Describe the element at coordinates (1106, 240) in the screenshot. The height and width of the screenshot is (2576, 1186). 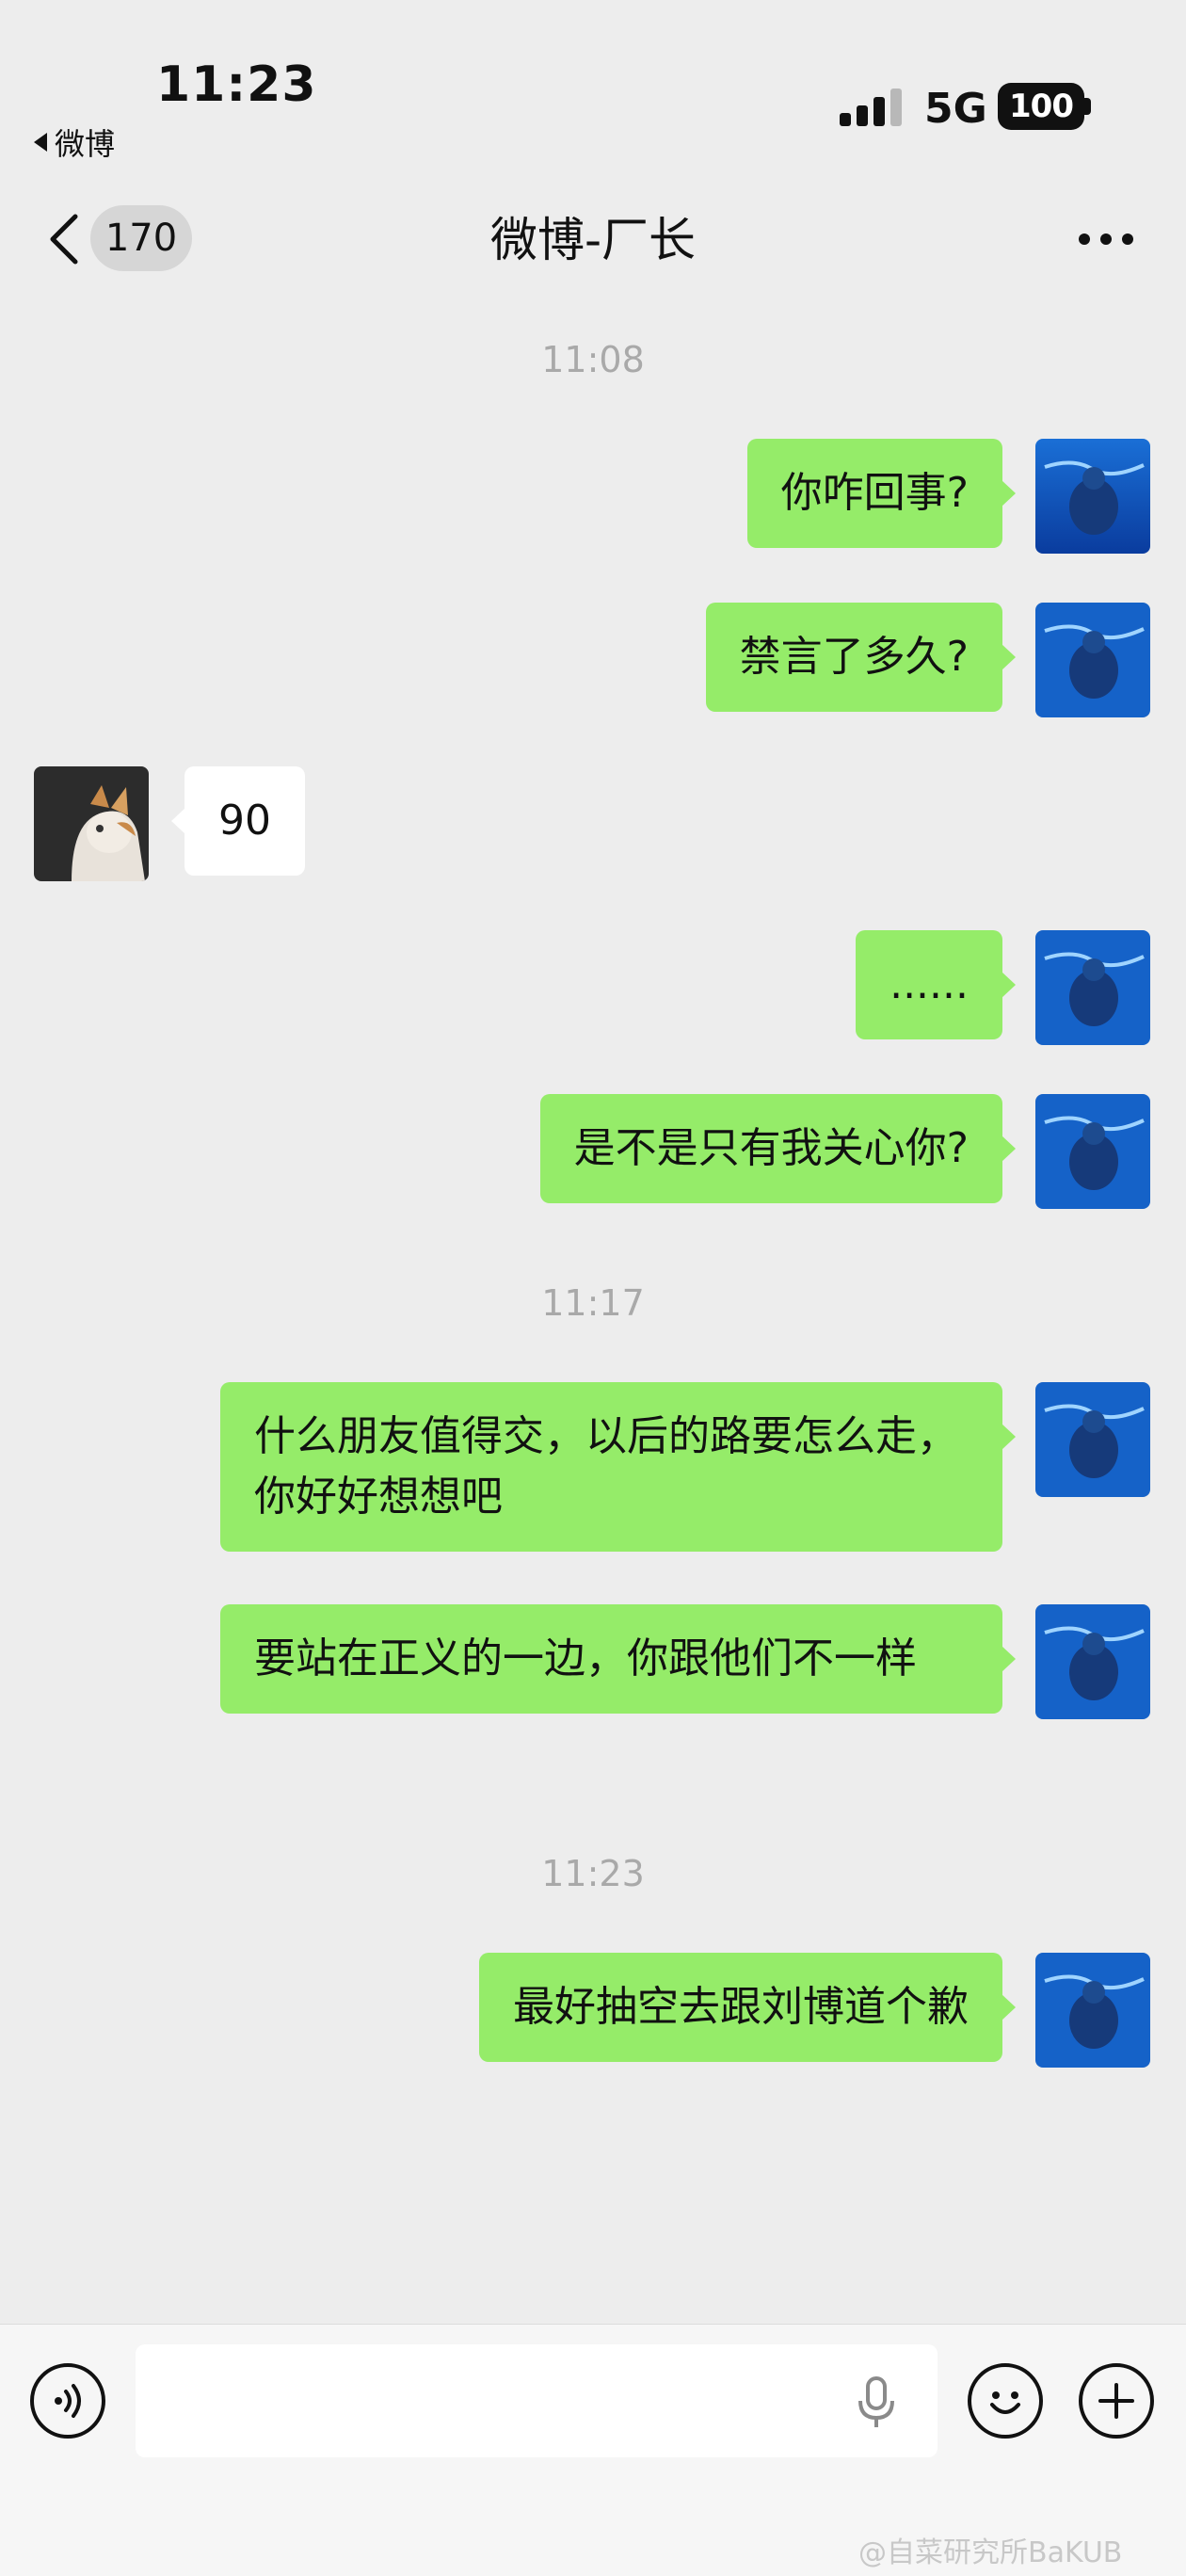
I see `more-options-icon` at that location.